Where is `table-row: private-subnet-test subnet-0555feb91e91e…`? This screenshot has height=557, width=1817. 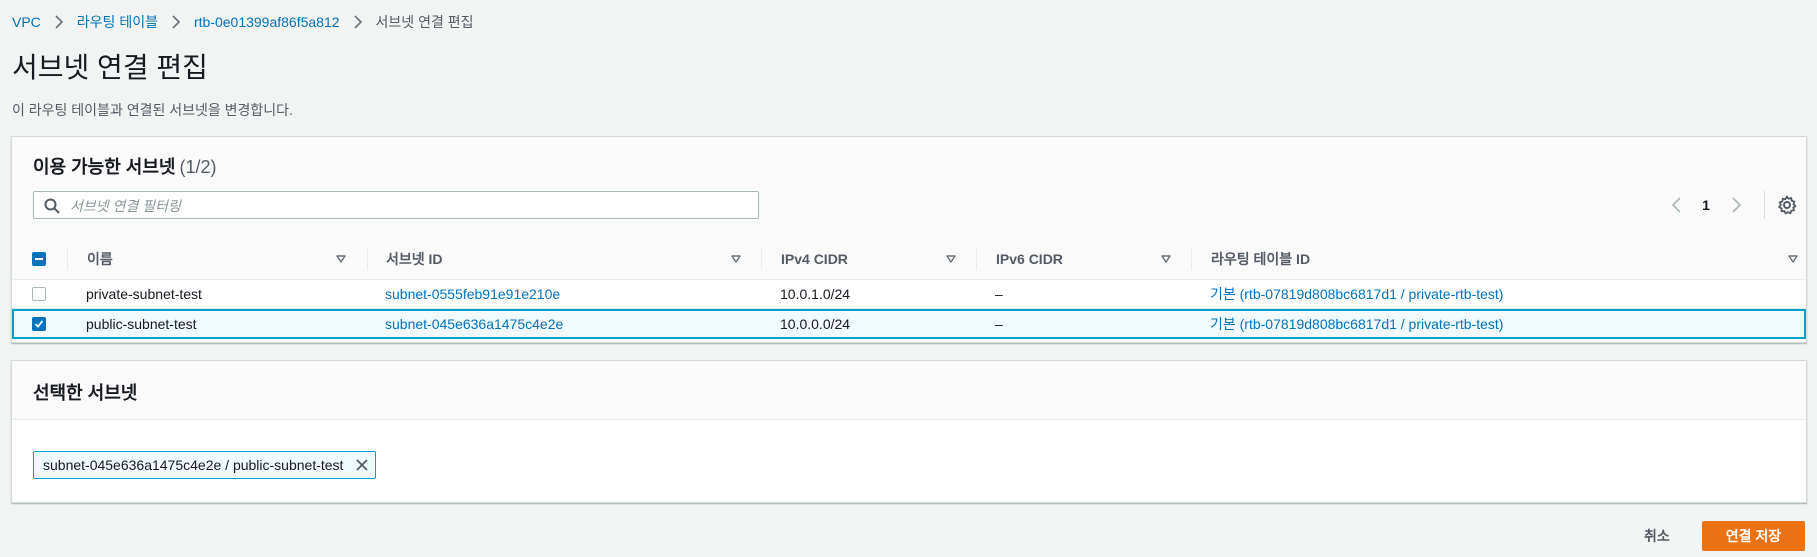
table-row: private-subnet-test subnet-0555feb91e91e… is located at coordinates (909, 294).